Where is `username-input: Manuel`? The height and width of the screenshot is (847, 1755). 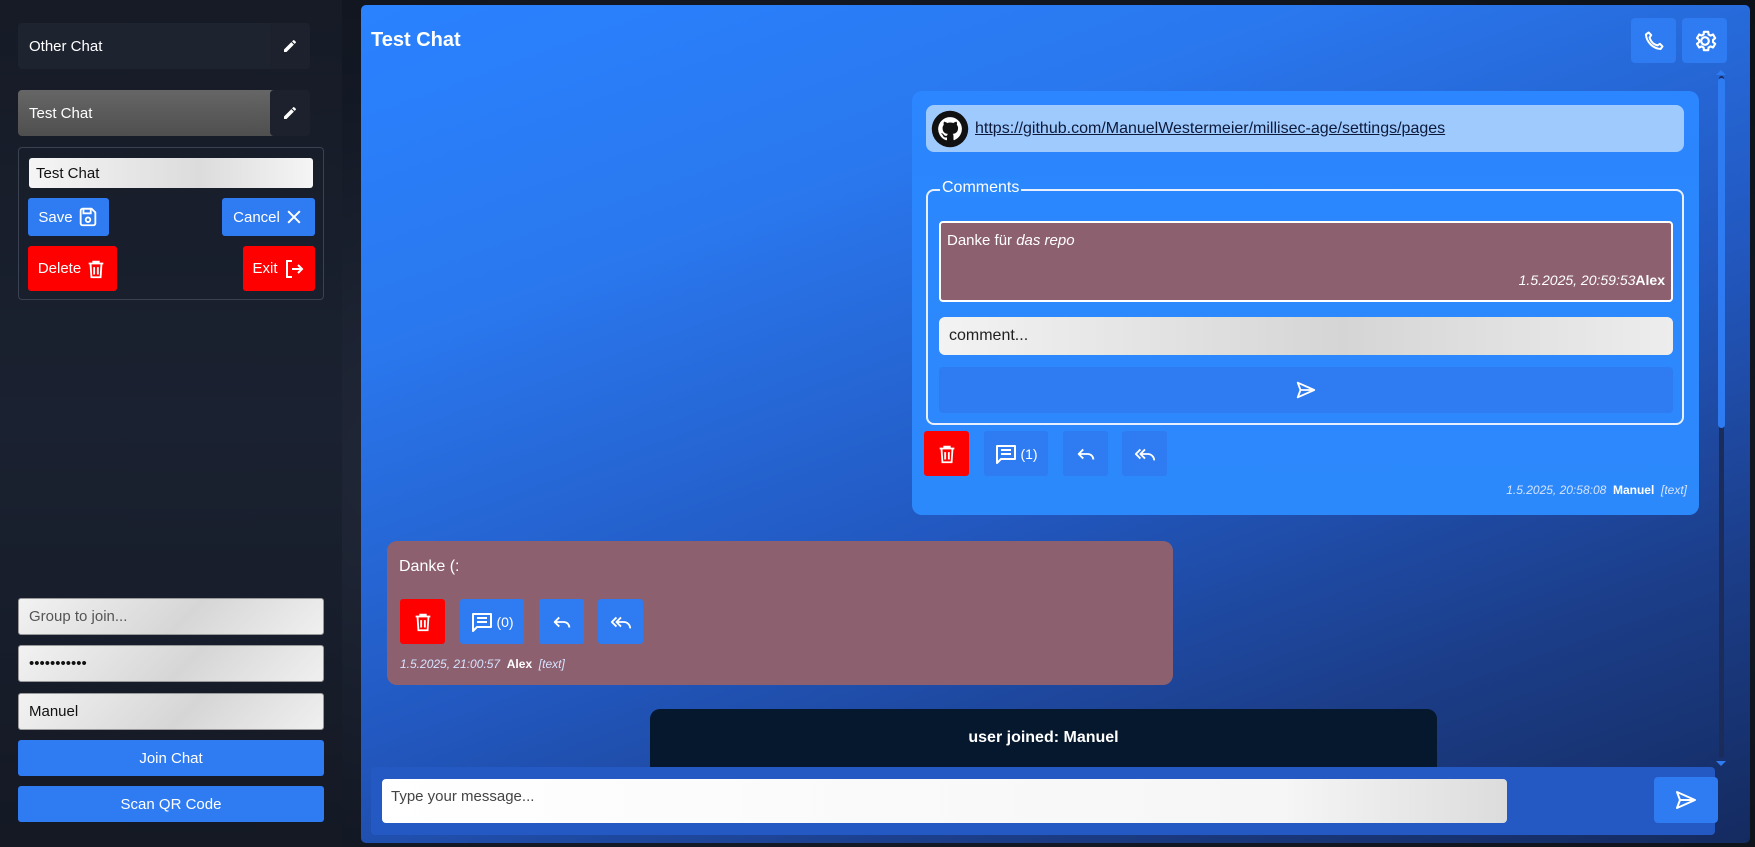 username-input: Manuel is located at coordinates (171, 711).